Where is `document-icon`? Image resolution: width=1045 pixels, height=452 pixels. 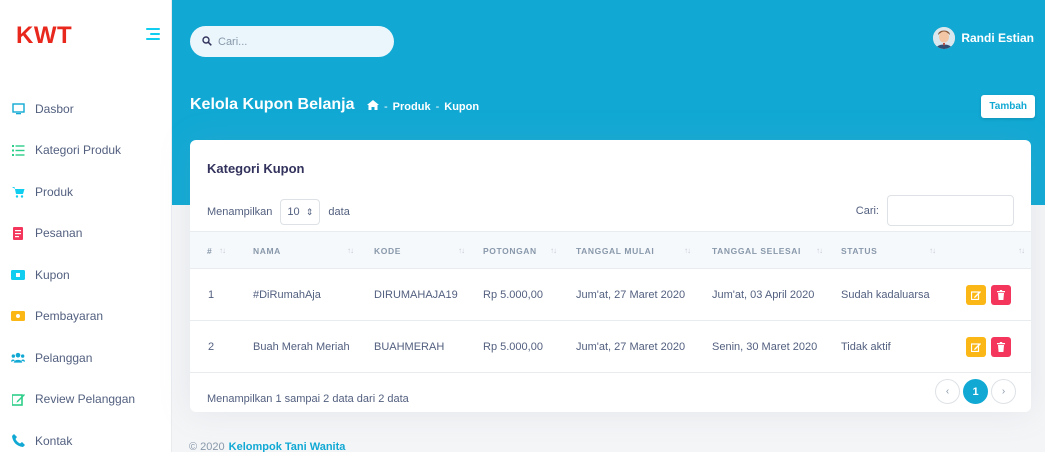
document-icon is located at coordinates (18, 233).